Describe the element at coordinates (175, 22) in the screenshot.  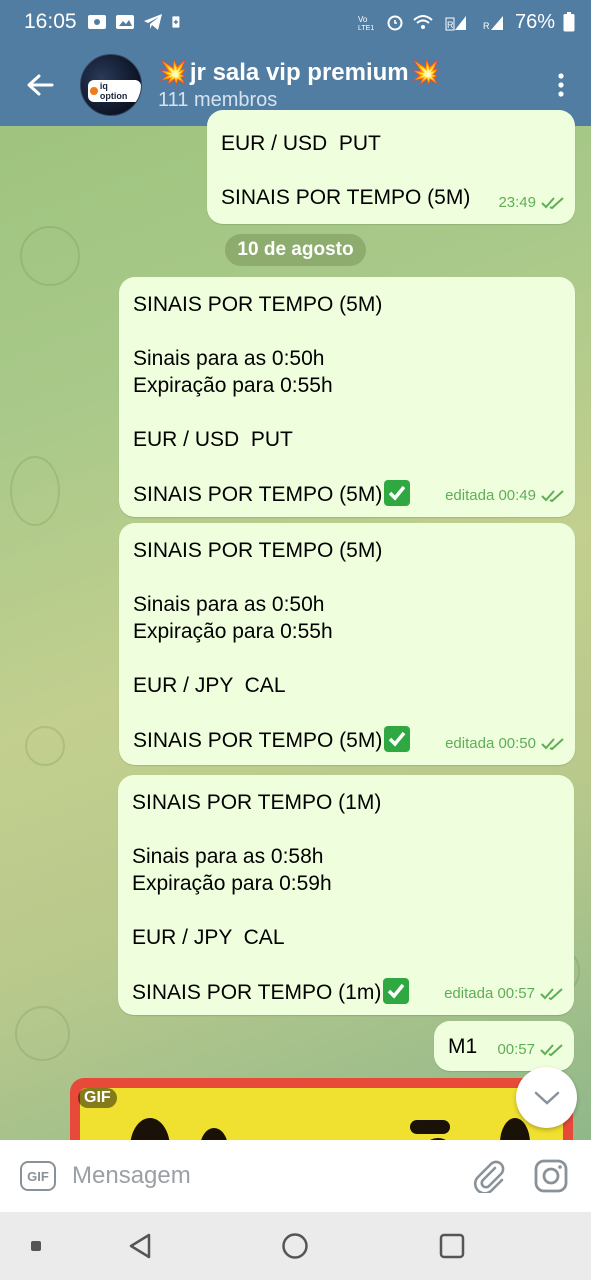
I see `sim-icon` at that location.